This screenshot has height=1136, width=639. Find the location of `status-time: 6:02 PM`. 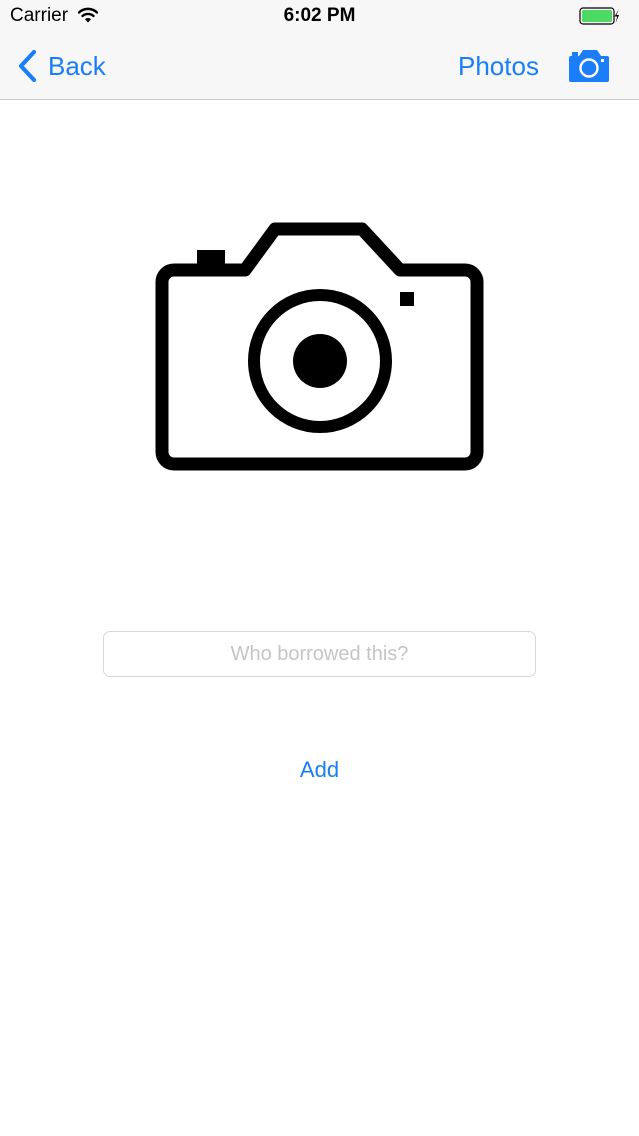

status-time: 6:02 PM is located at coordinates (319, 15).